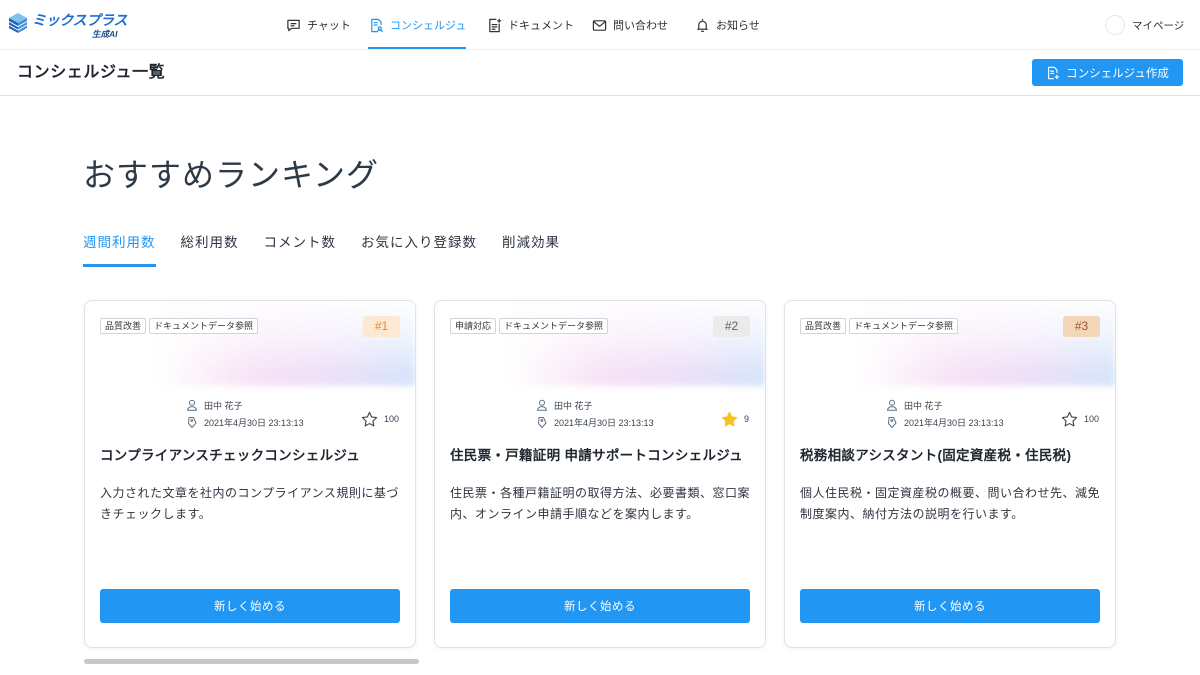  I want to click on rank-badge: #3, so click(1081, 326).